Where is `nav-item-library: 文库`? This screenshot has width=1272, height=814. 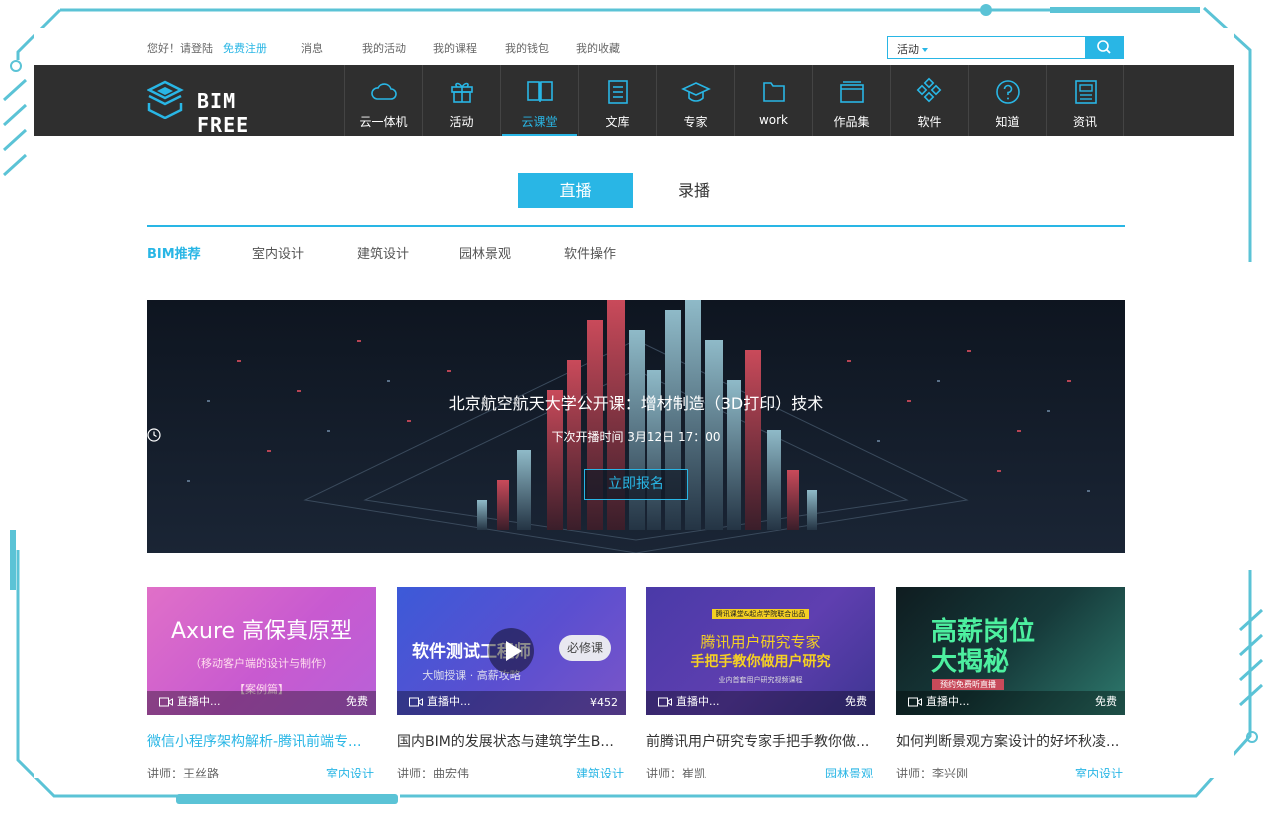
nav-item-library: 文库 is located at coordinates (617, 100).